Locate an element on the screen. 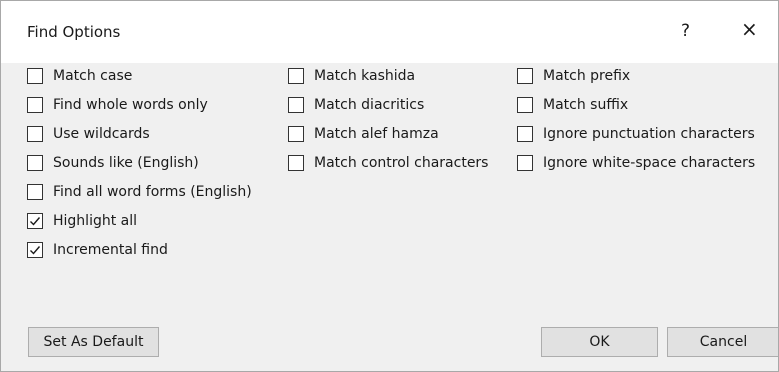 Image resolution: width=779 pixels, height=372 pixels. option-label: Match kashida is located at coordinates (365, 76).